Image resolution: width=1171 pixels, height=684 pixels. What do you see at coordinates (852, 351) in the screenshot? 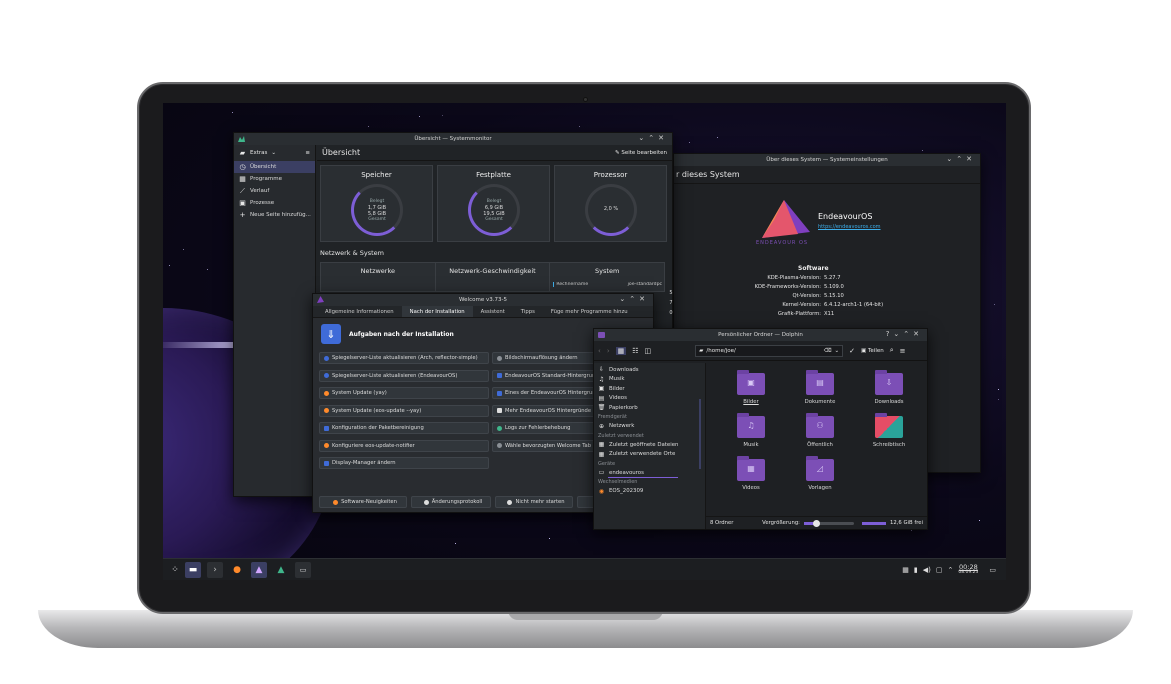
I see `confirm-check-icon: ✓` at bounding box center [852, 351].